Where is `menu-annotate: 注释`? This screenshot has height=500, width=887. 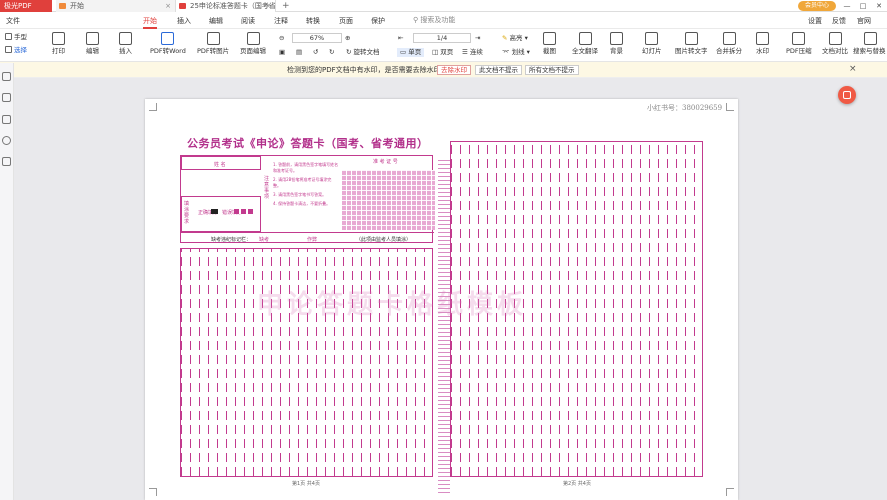 menu-annotate: 注释 is located at coordinates (281, 21).